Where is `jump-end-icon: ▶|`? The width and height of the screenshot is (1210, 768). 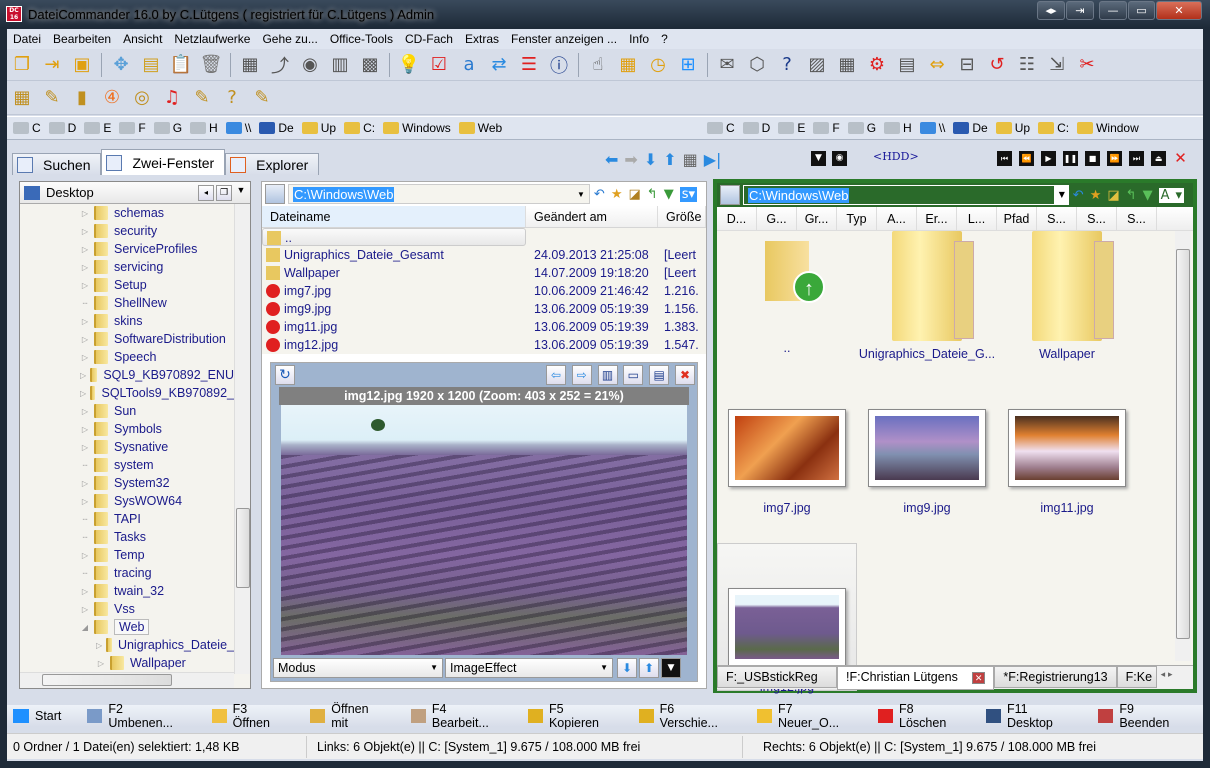
jump-end-icon: ▶| is located at coordinates (713, 159).